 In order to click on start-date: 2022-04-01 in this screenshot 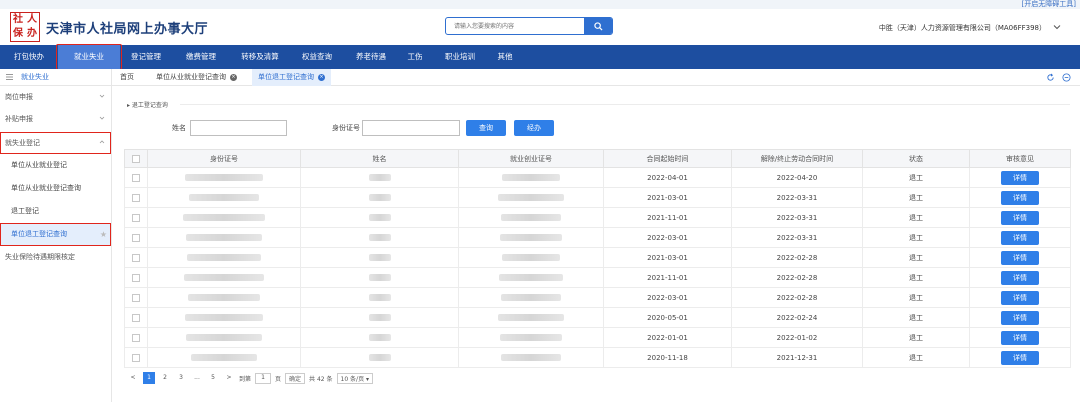, I will do `click(667, 177)`.